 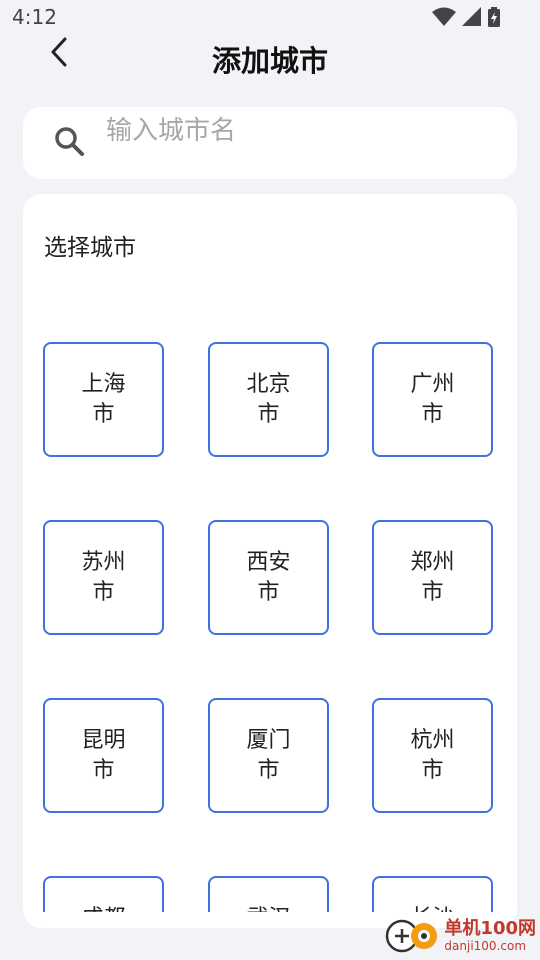 What do you see at coordinates (412, 936) in the screenshot?
I see `watermark-logo-icon` at bounding box center [412, 936].